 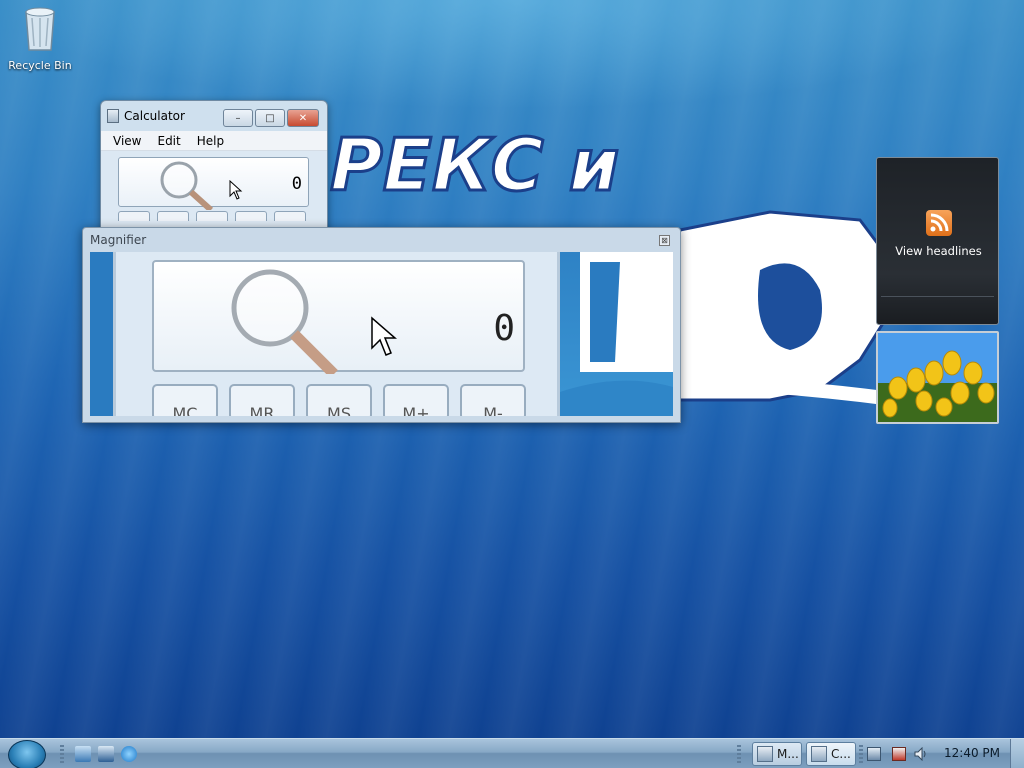 What do you see at coordinates (40, 29) in the screenshot?
I see `recycle-bin-icon` at bounding box center [40, 29].